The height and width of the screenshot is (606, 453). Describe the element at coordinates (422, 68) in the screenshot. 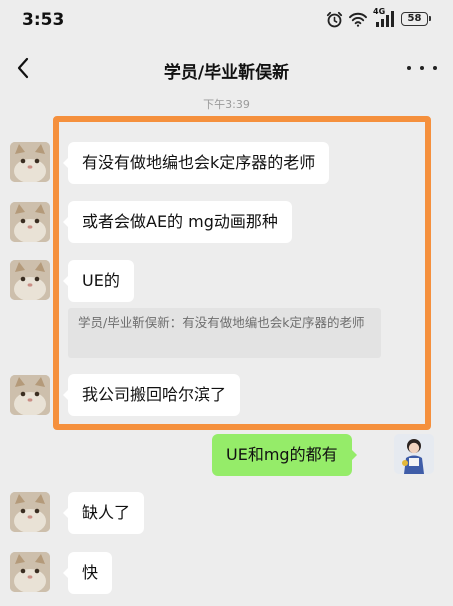

I see `more-button` at that location.